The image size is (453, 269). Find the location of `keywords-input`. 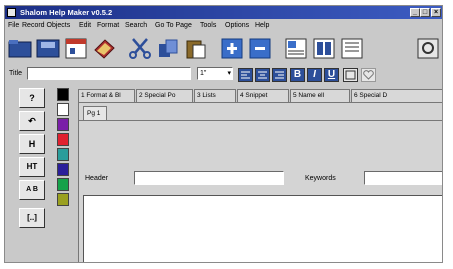

keywords-input is located at coordinates (403, 178).